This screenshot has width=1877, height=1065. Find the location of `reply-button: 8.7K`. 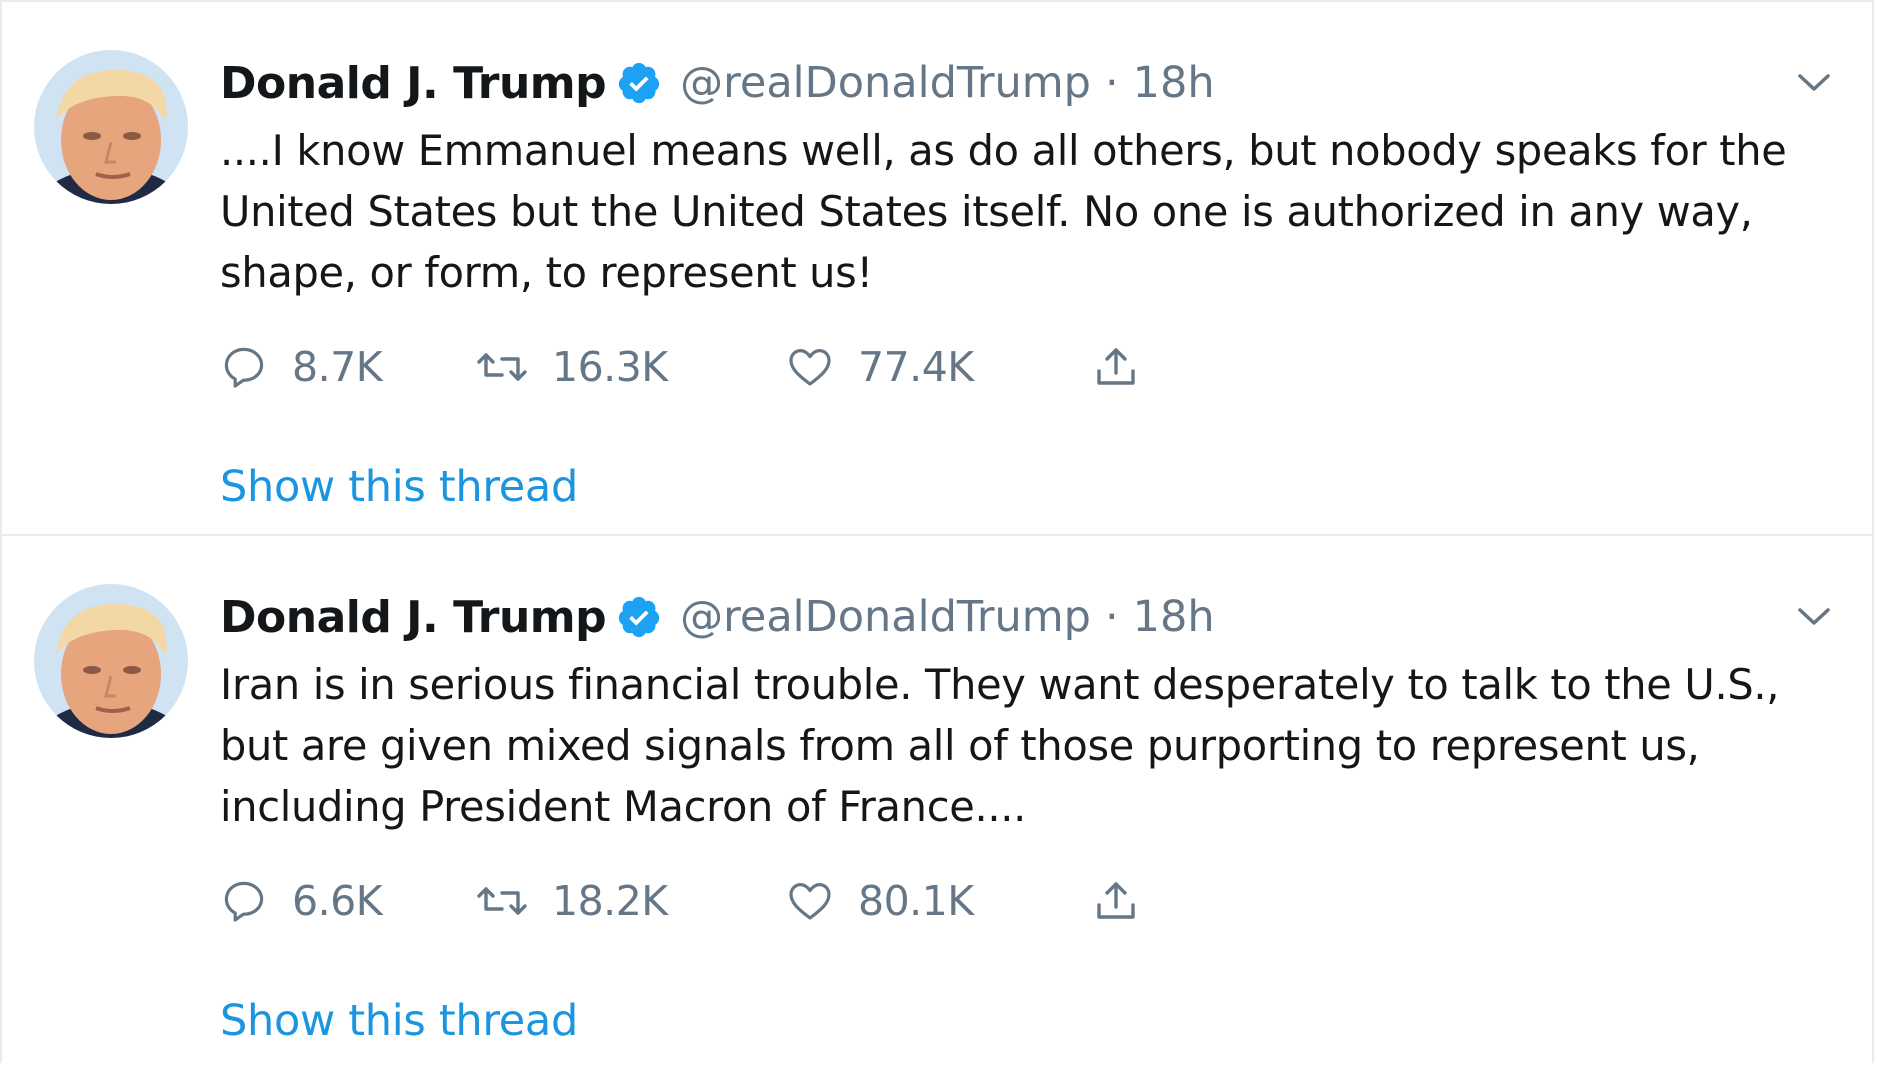

reply-button: 8.7K is located at coordinates (348, 367).